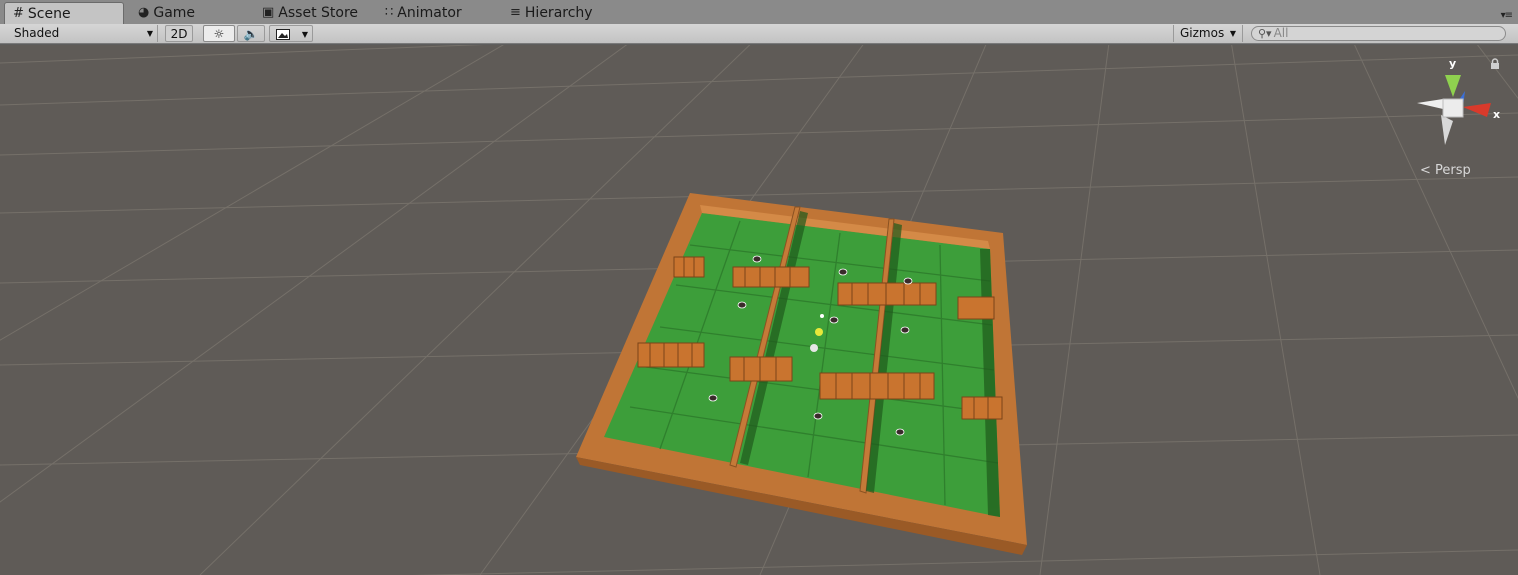  Describe the element at coordinates (144, 12) in the screenshot. I see `pacman-icon: ◕` at that location.